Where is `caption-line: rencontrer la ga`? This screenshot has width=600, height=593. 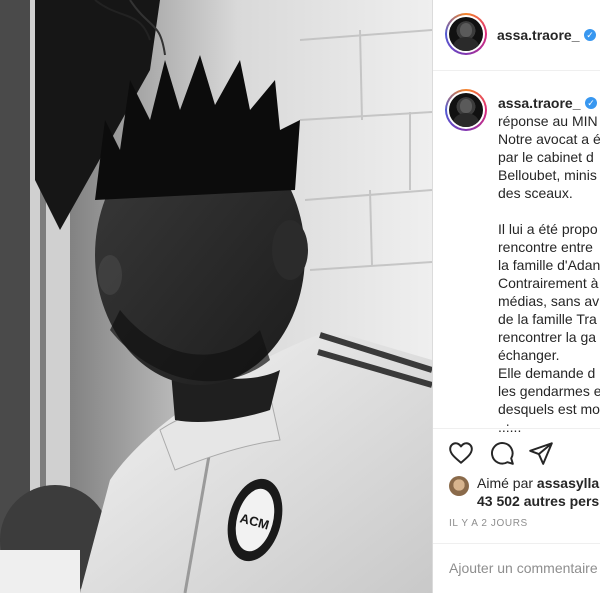
caption-line: rencontrer la ga is located at coordinates (547, 337).